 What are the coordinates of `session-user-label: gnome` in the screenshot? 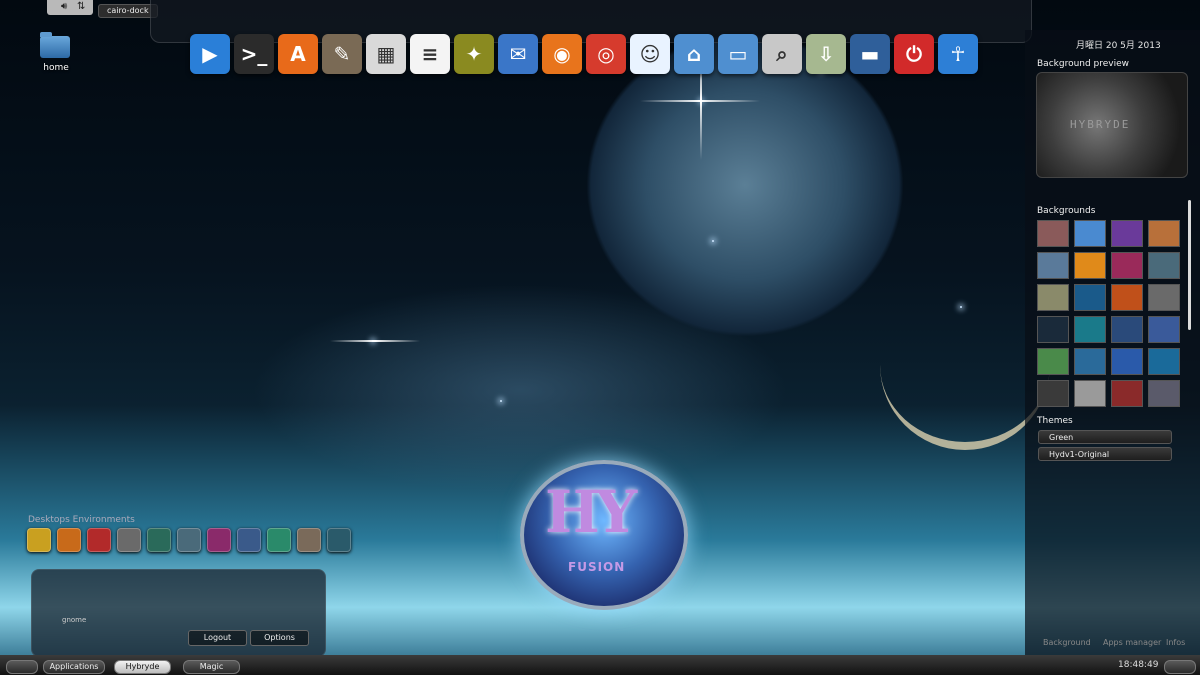 It's located at (74, 620).